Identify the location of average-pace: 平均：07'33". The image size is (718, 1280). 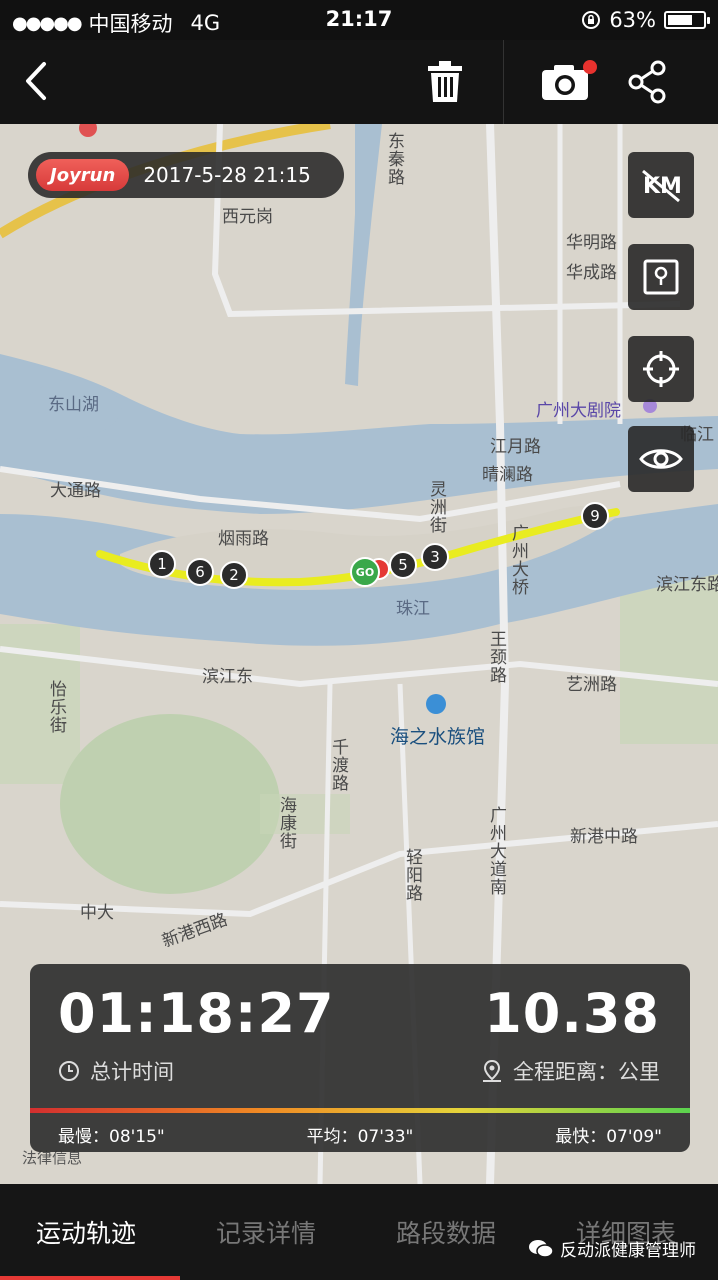
(360, 1137).